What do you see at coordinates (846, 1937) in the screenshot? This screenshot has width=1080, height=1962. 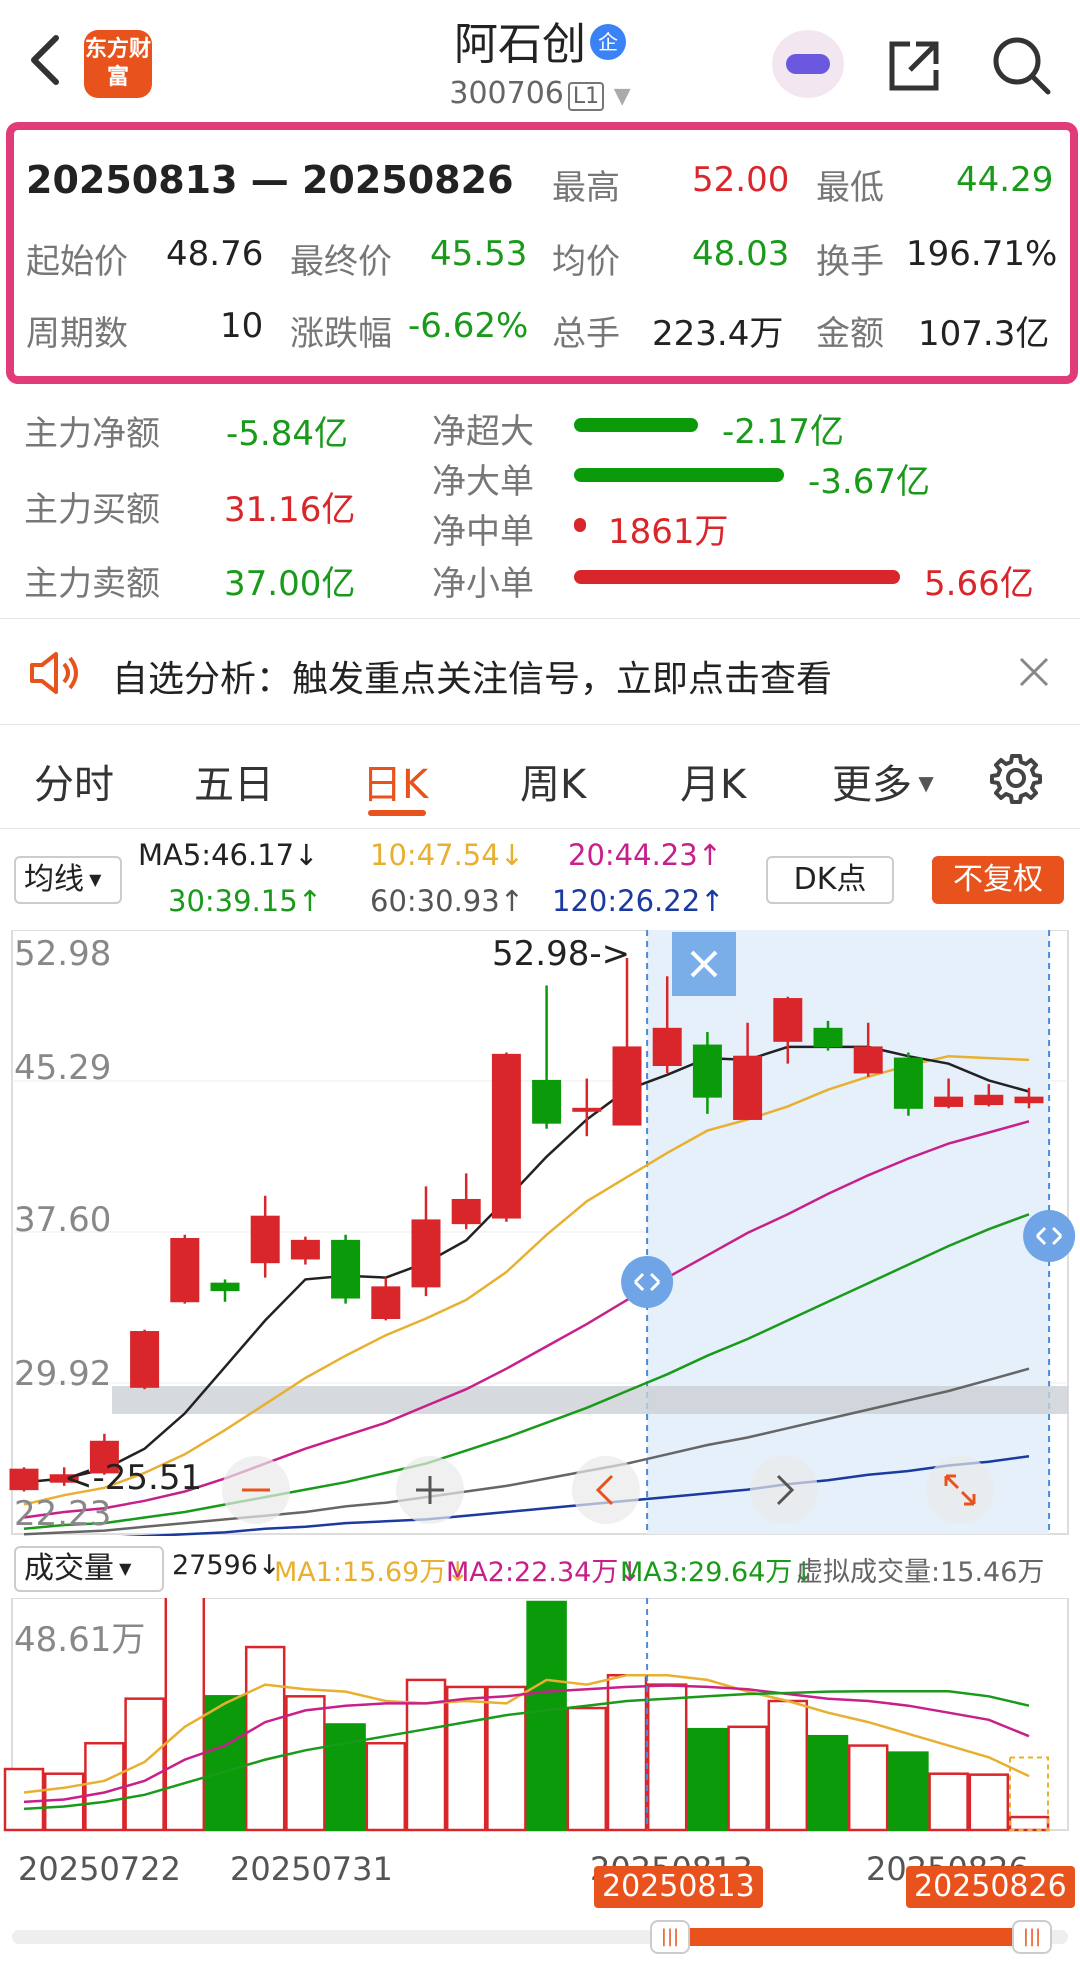 I see `range-fill` at bounding box center [846, 1937].